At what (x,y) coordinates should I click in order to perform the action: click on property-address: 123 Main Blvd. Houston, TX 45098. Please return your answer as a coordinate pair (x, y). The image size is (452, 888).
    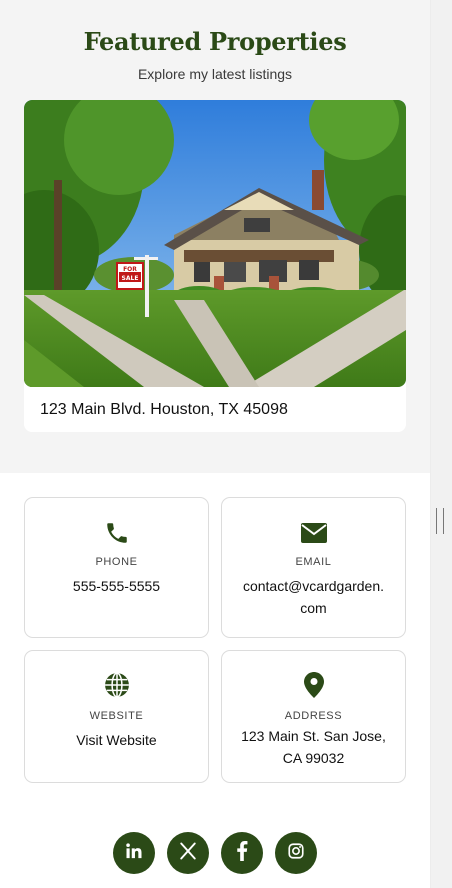
    Looking at the image, I should click on (164, 409).